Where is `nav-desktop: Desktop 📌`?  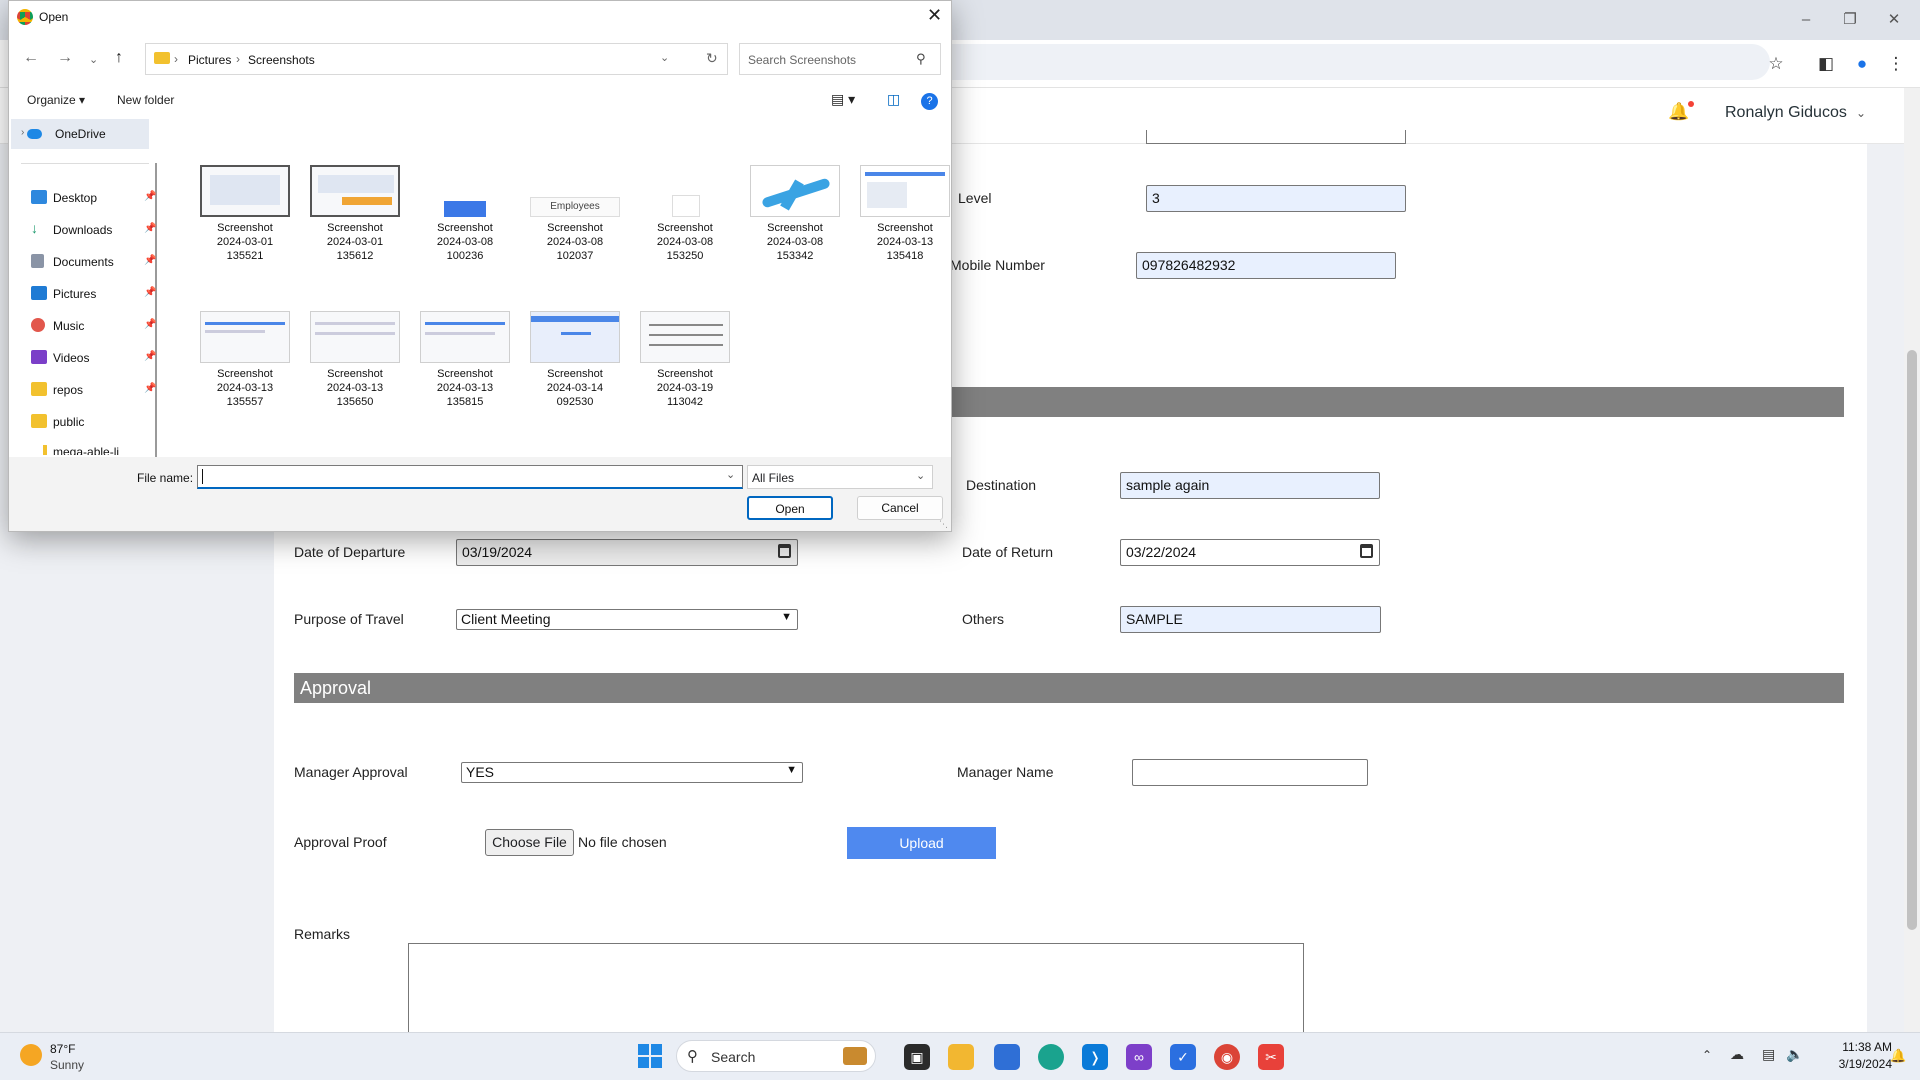
nav-desktop: Desktop 📌 is located at coordinates (93, 197).